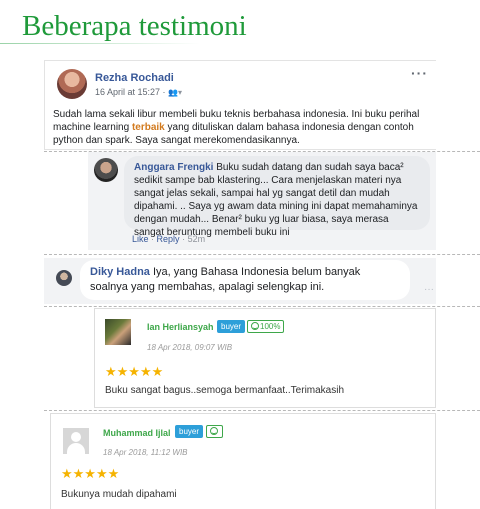 The width and height of the screenshot is (480, 509). What do you see at coordinates (190, 347) in the screenshot?
I see `review-date: 18 Apr 2018, 09:07 WIB` at bounding box center [190, 347].